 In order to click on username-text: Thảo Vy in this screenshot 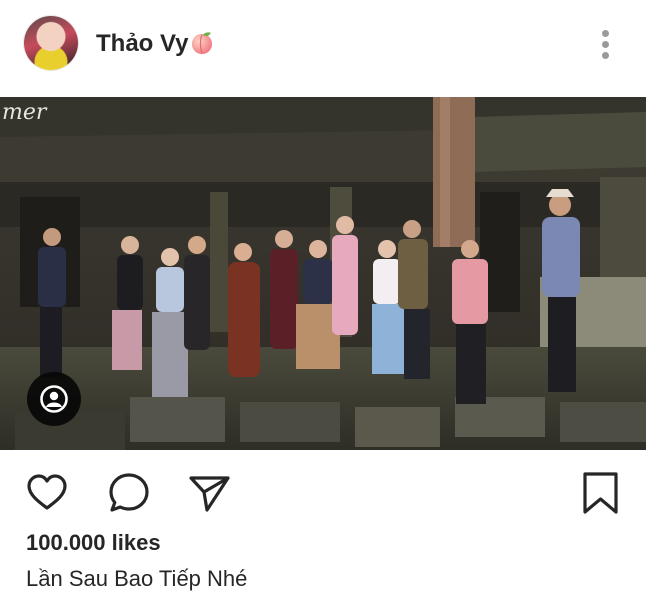, I will do `click(142, 43)`.